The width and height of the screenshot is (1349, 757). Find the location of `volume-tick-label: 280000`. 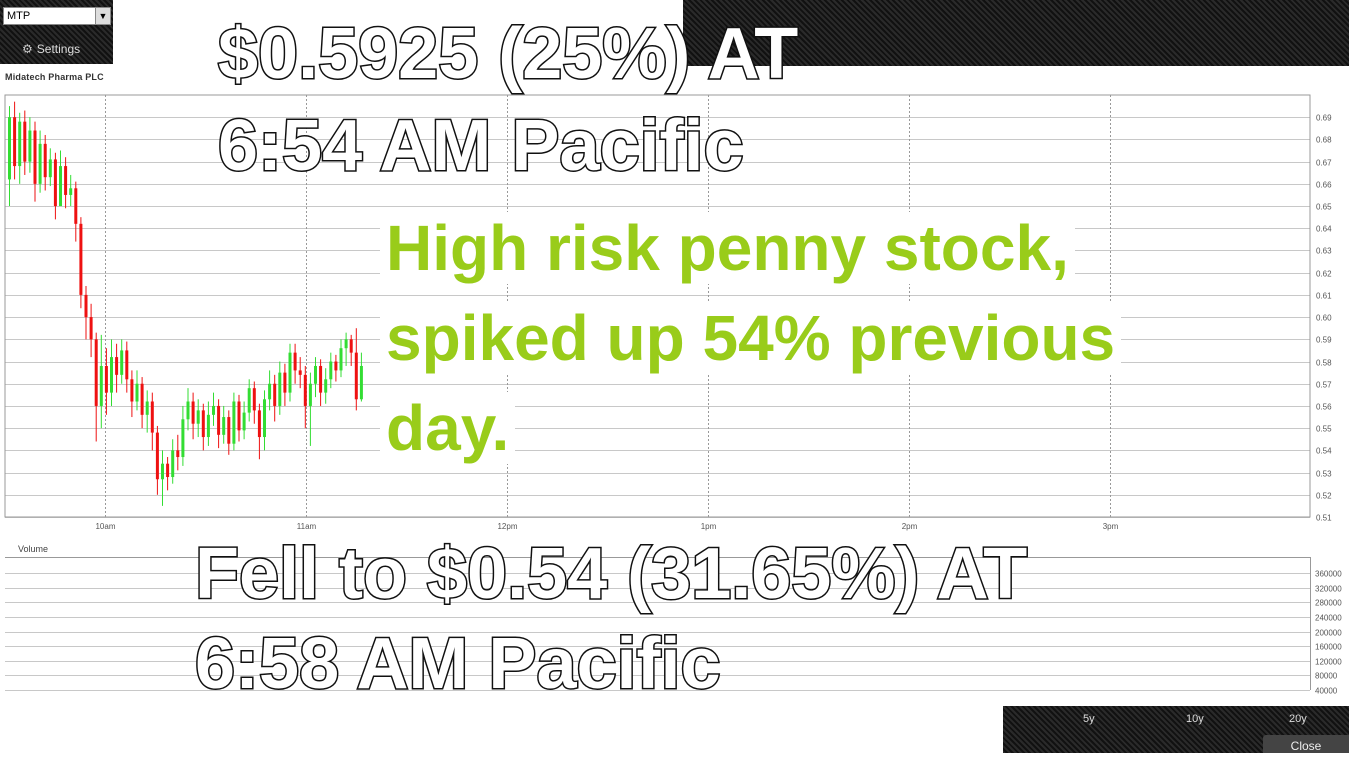

volume-tick-label: 280000 is located at coordinates (1328, 603).